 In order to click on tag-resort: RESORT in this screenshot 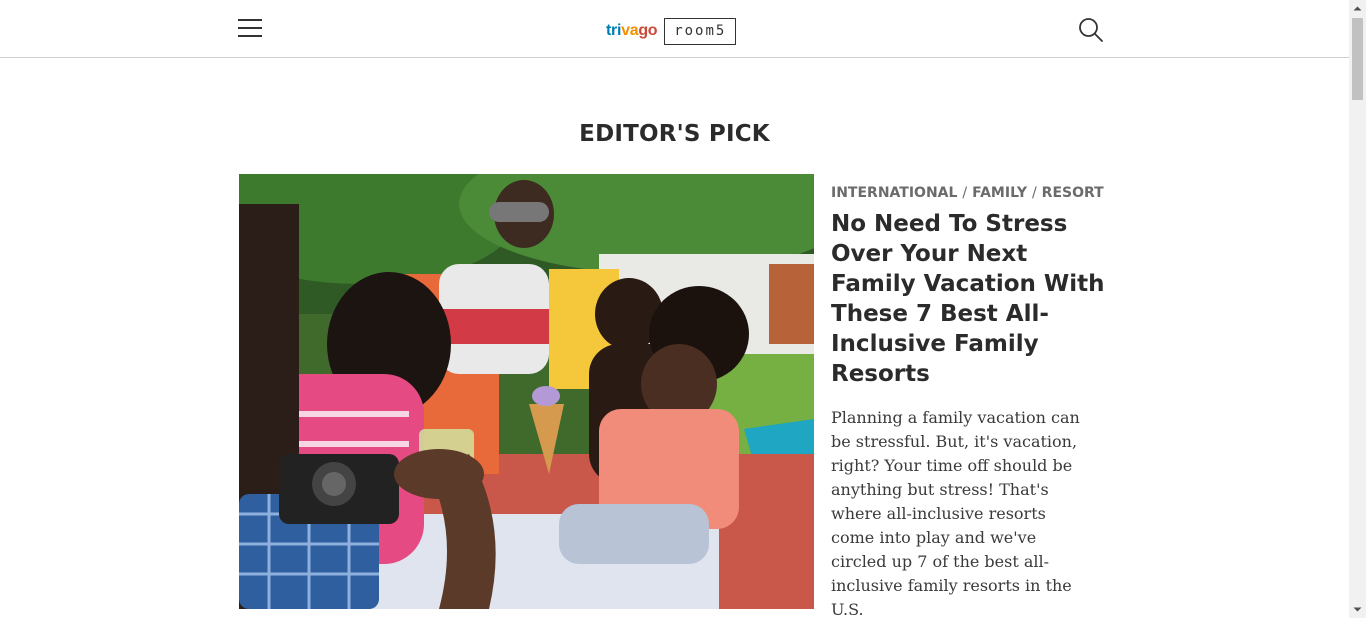, I will do `click(1073, 193)`.